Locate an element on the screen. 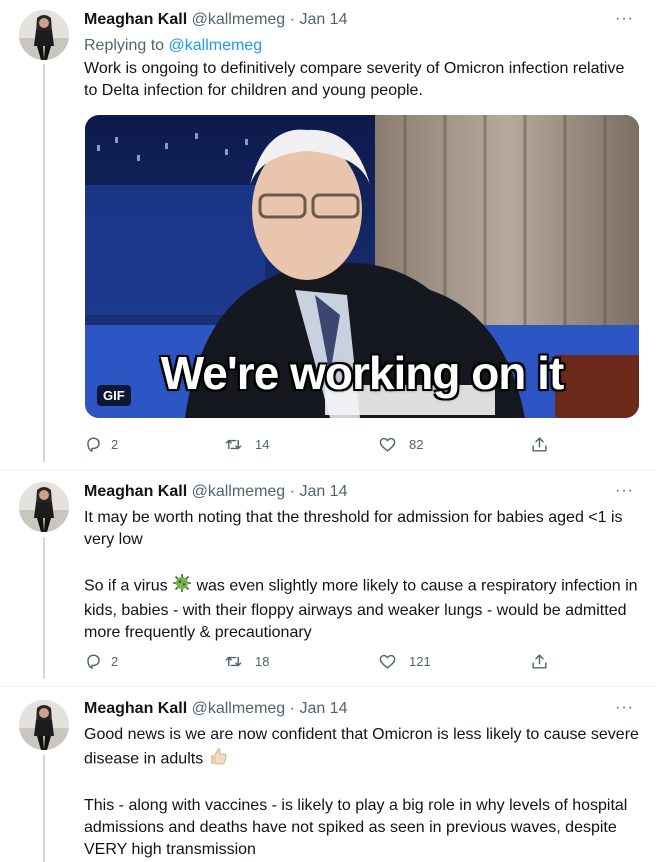 The width and height of the screenshot is (656, 862). thumbs-up-emoji is located at coordinates (218, 759).